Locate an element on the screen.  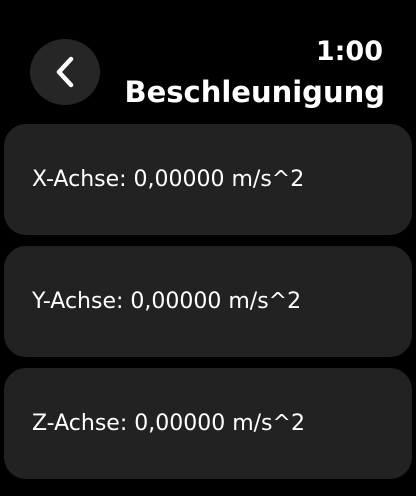
y-axis-reading: Y-Achse: 0,00000 m/s^2 is located at coordinates (167, 301).